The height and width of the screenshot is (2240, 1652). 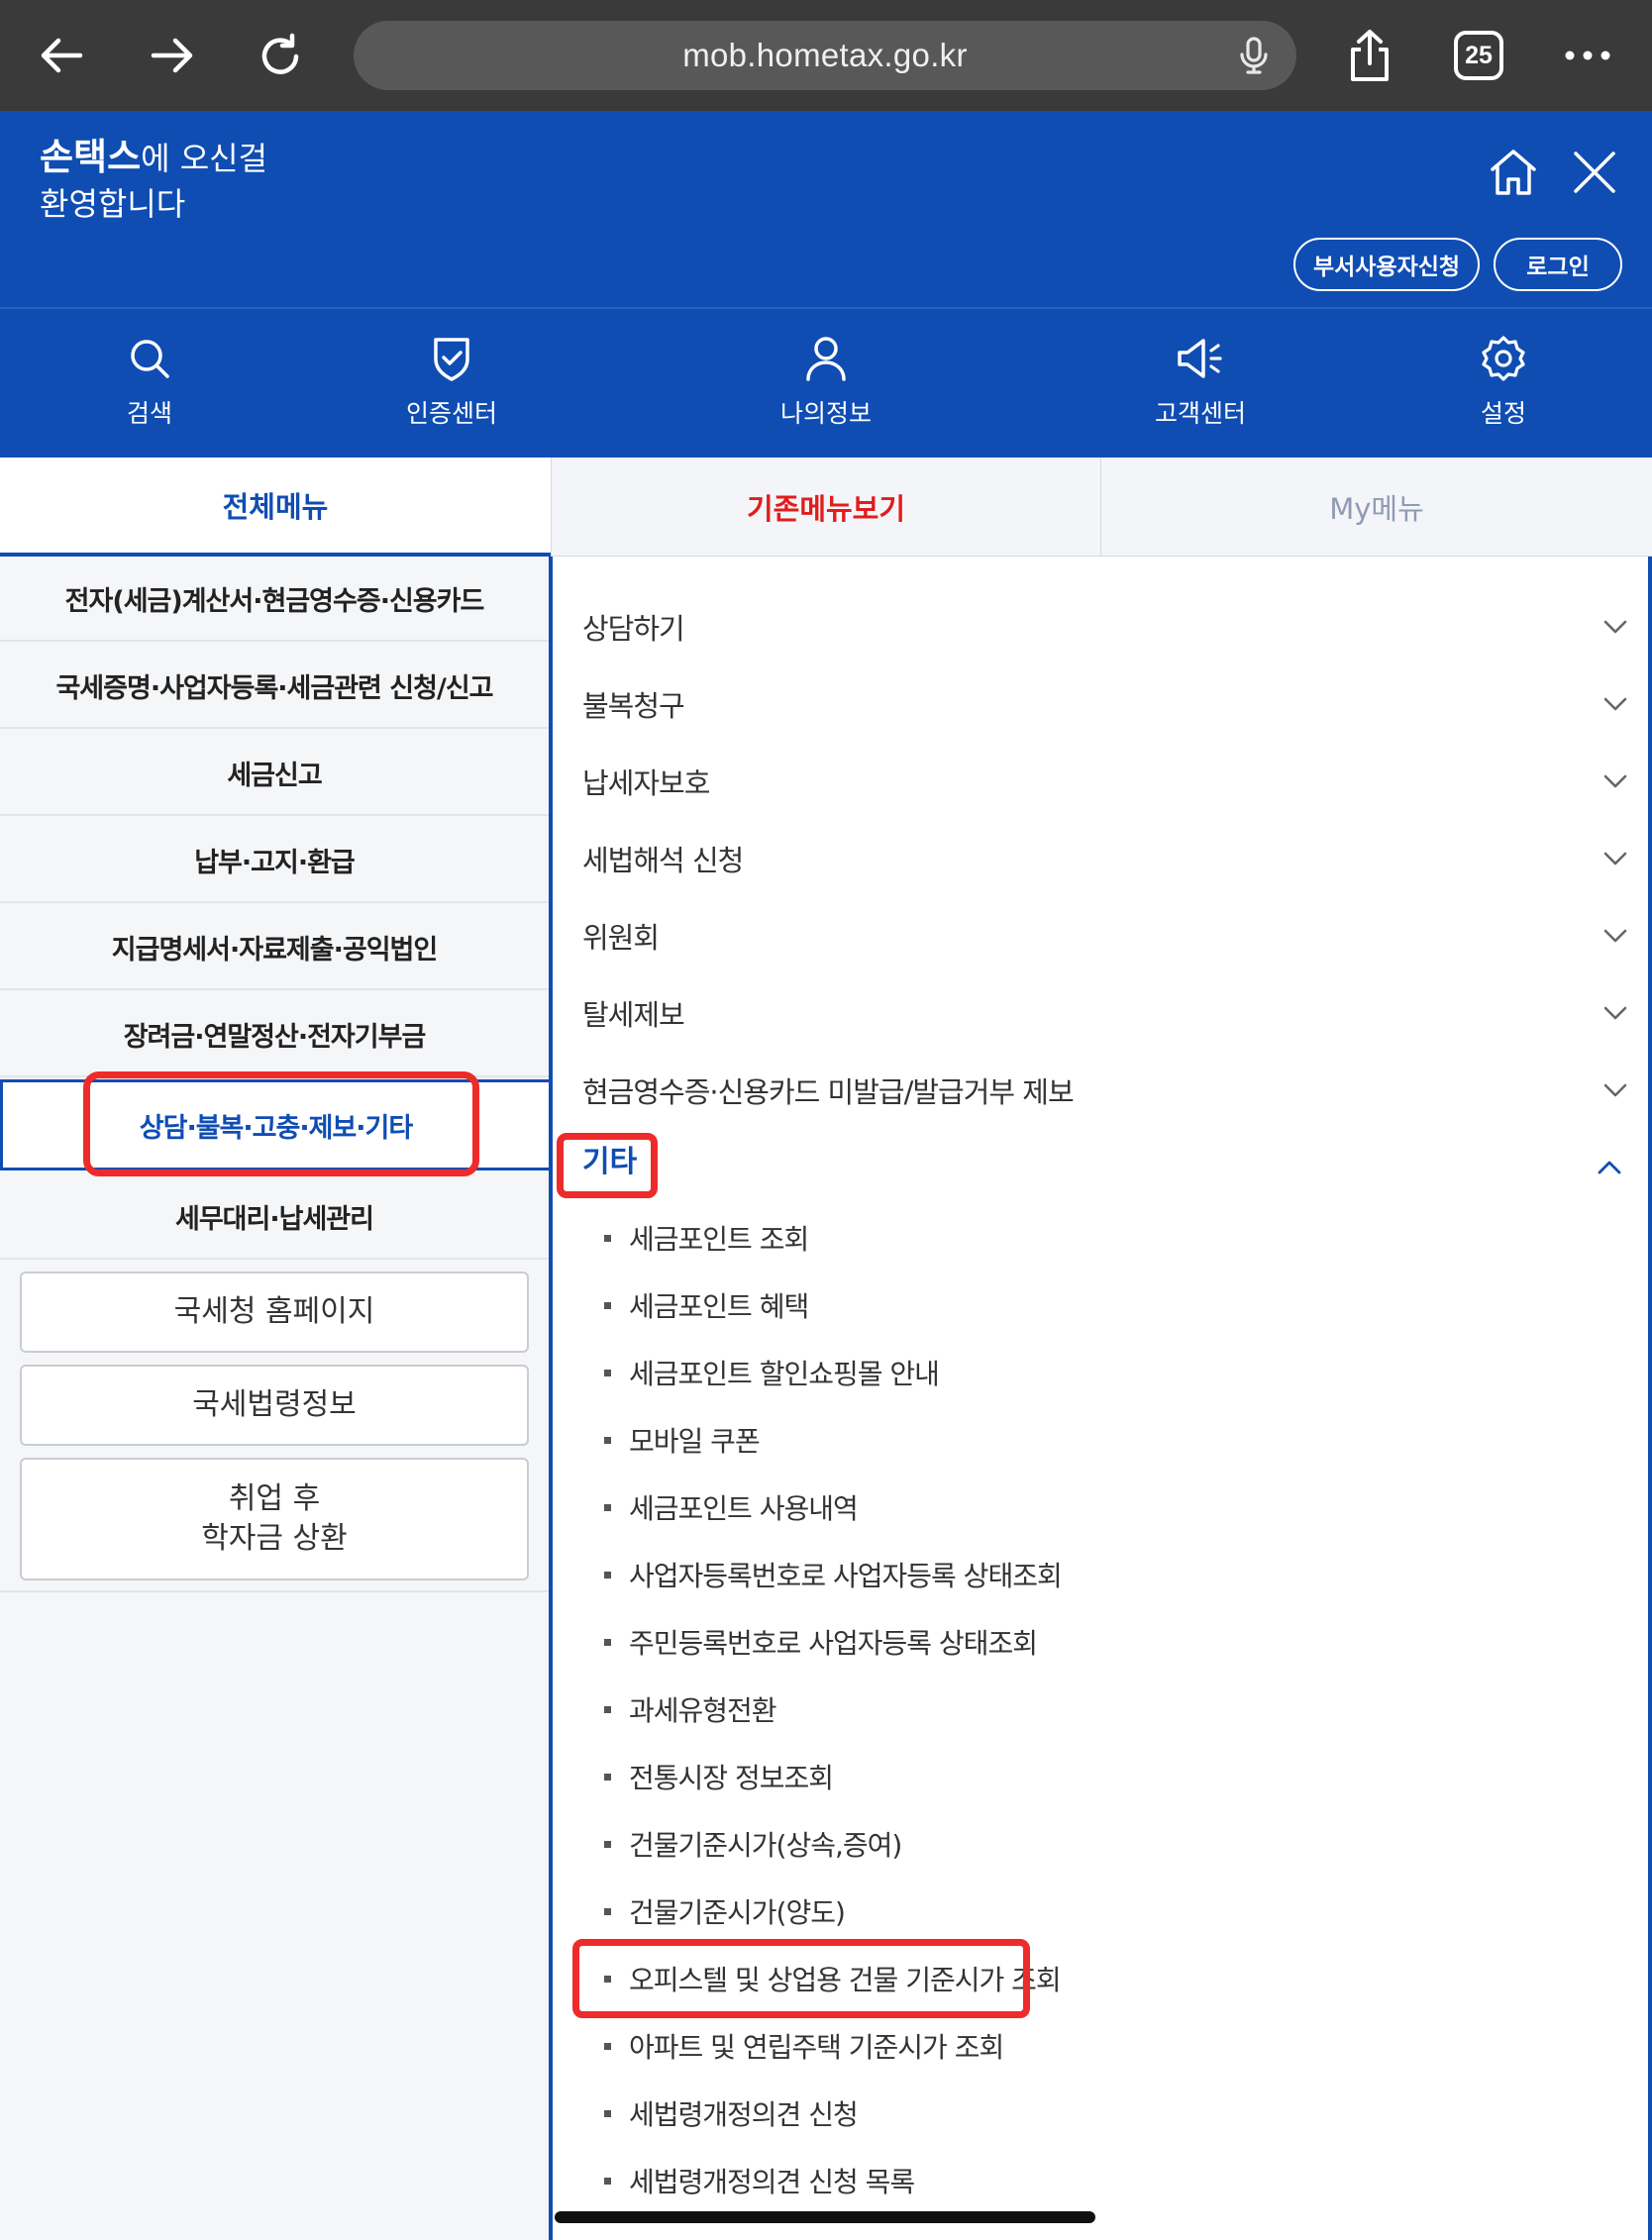 What do you see at coordinates (274, 1312) in the screenshot?
I see `nts-homepage-button: 국세청 홈페이지` at bounding box center [274, 1312].